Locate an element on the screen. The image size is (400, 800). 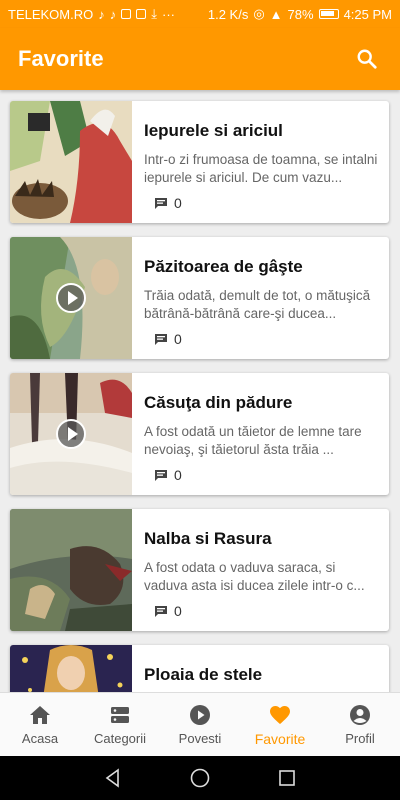
nav-item-favorite: Favorite is located at coordinates (280, 724).